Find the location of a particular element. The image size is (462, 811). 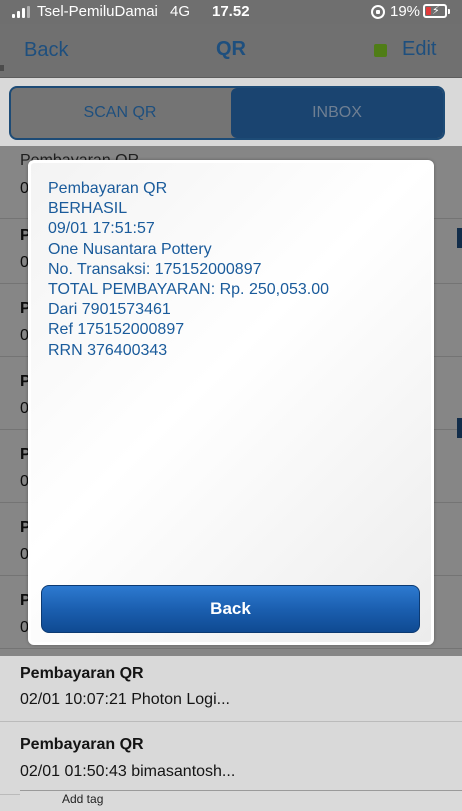

dialog-back-button: Back is located at coordinates (230, 609).